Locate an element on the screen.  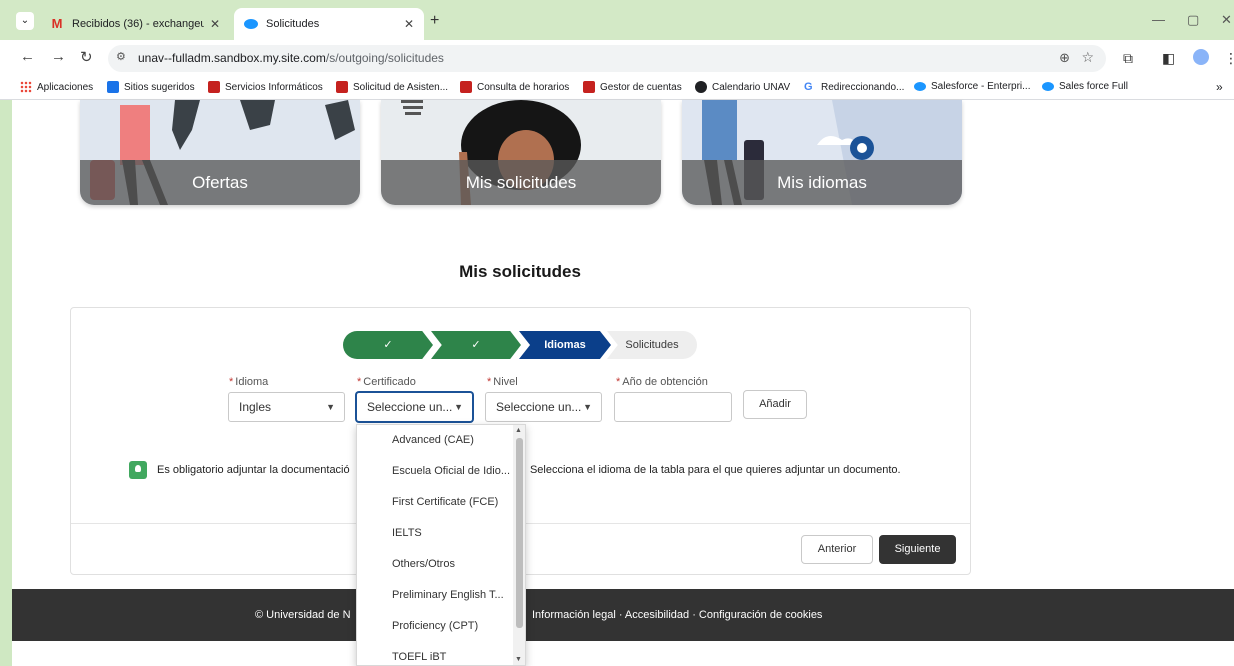
label-text: Nivel is located at coordinates (505, 382).